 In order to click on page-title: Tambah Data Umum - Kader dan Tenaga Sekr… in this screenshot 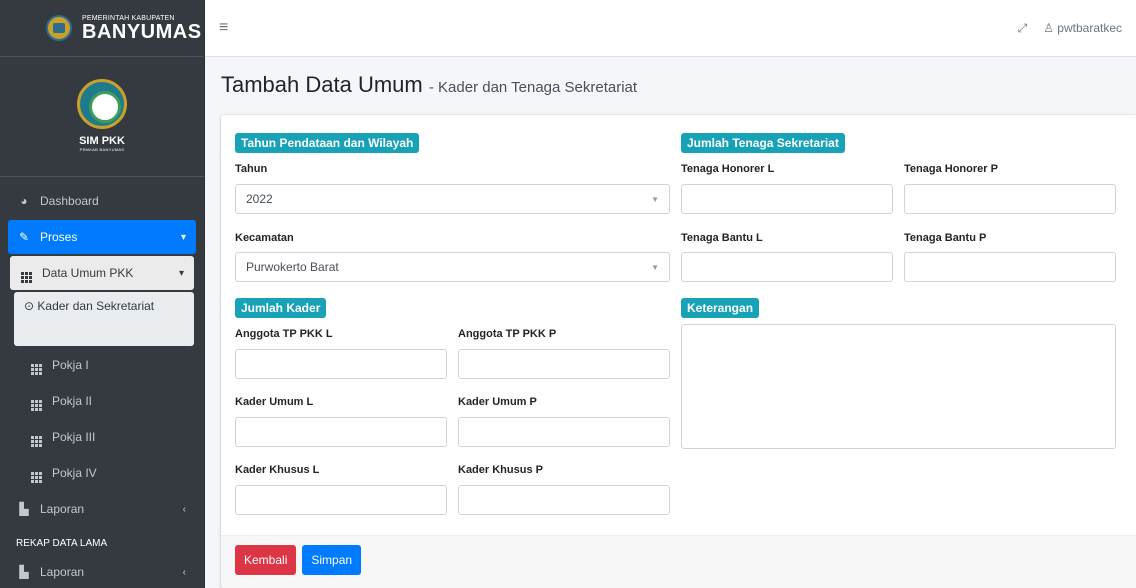, I will do `click(670, 85)`.